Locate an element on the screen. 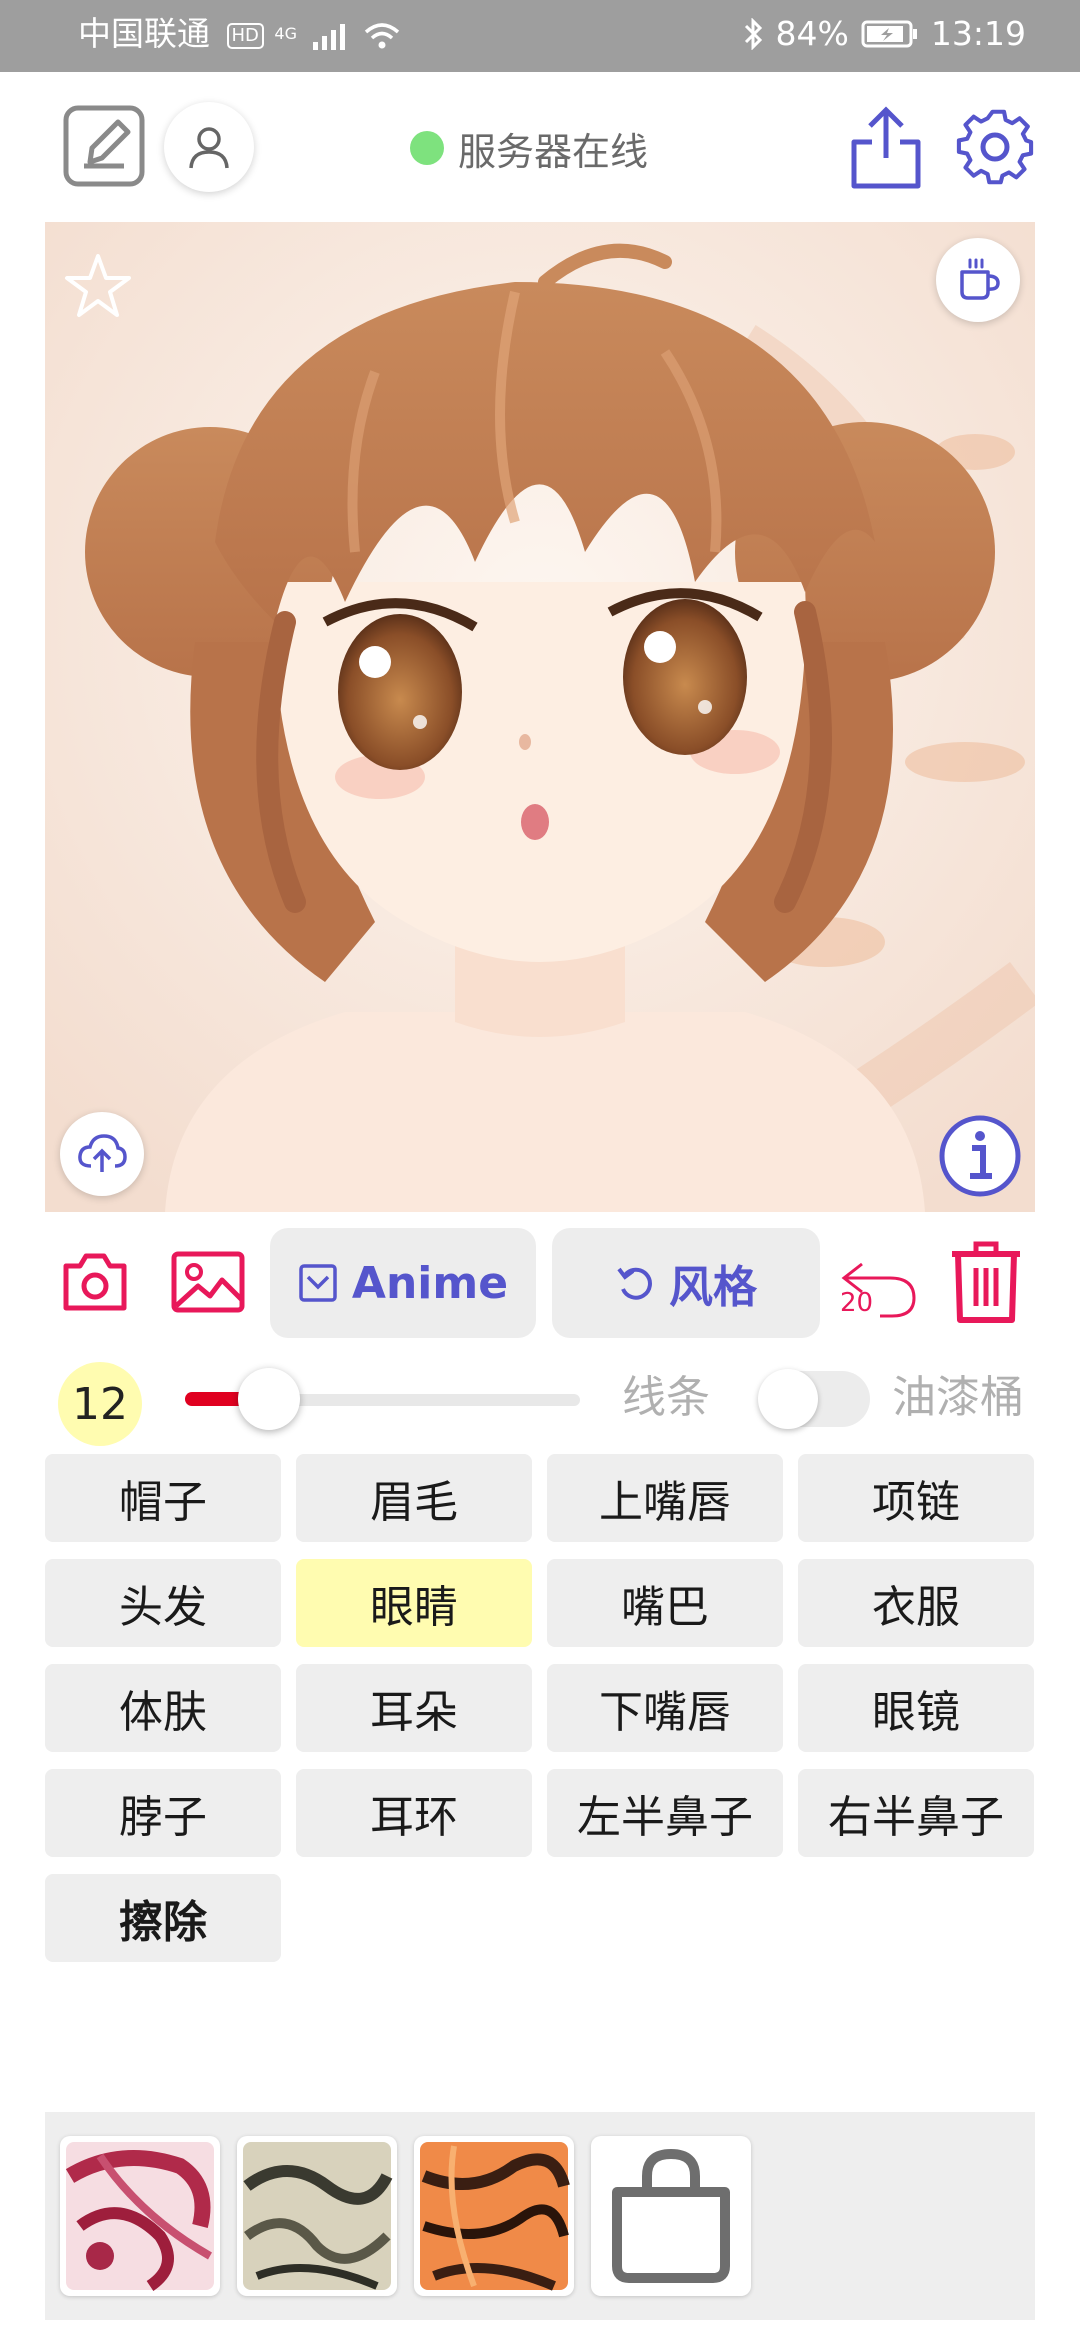  shopping-bag-icon is located at coordinates (671, 2215).